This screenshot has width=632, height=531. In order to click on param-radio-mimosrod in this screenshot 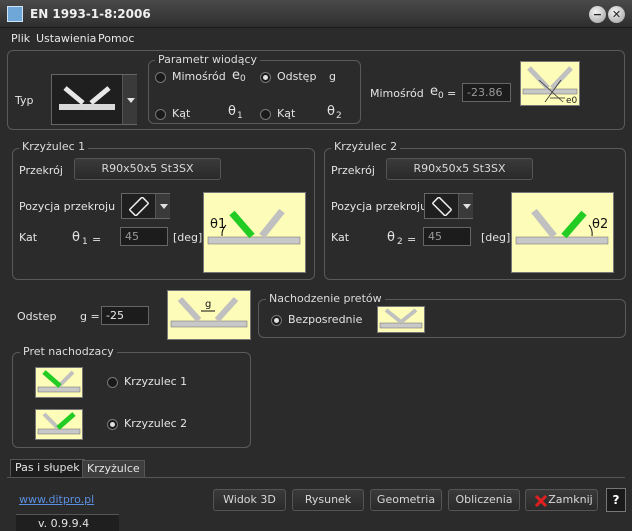, I will do `click(160, 77)`.